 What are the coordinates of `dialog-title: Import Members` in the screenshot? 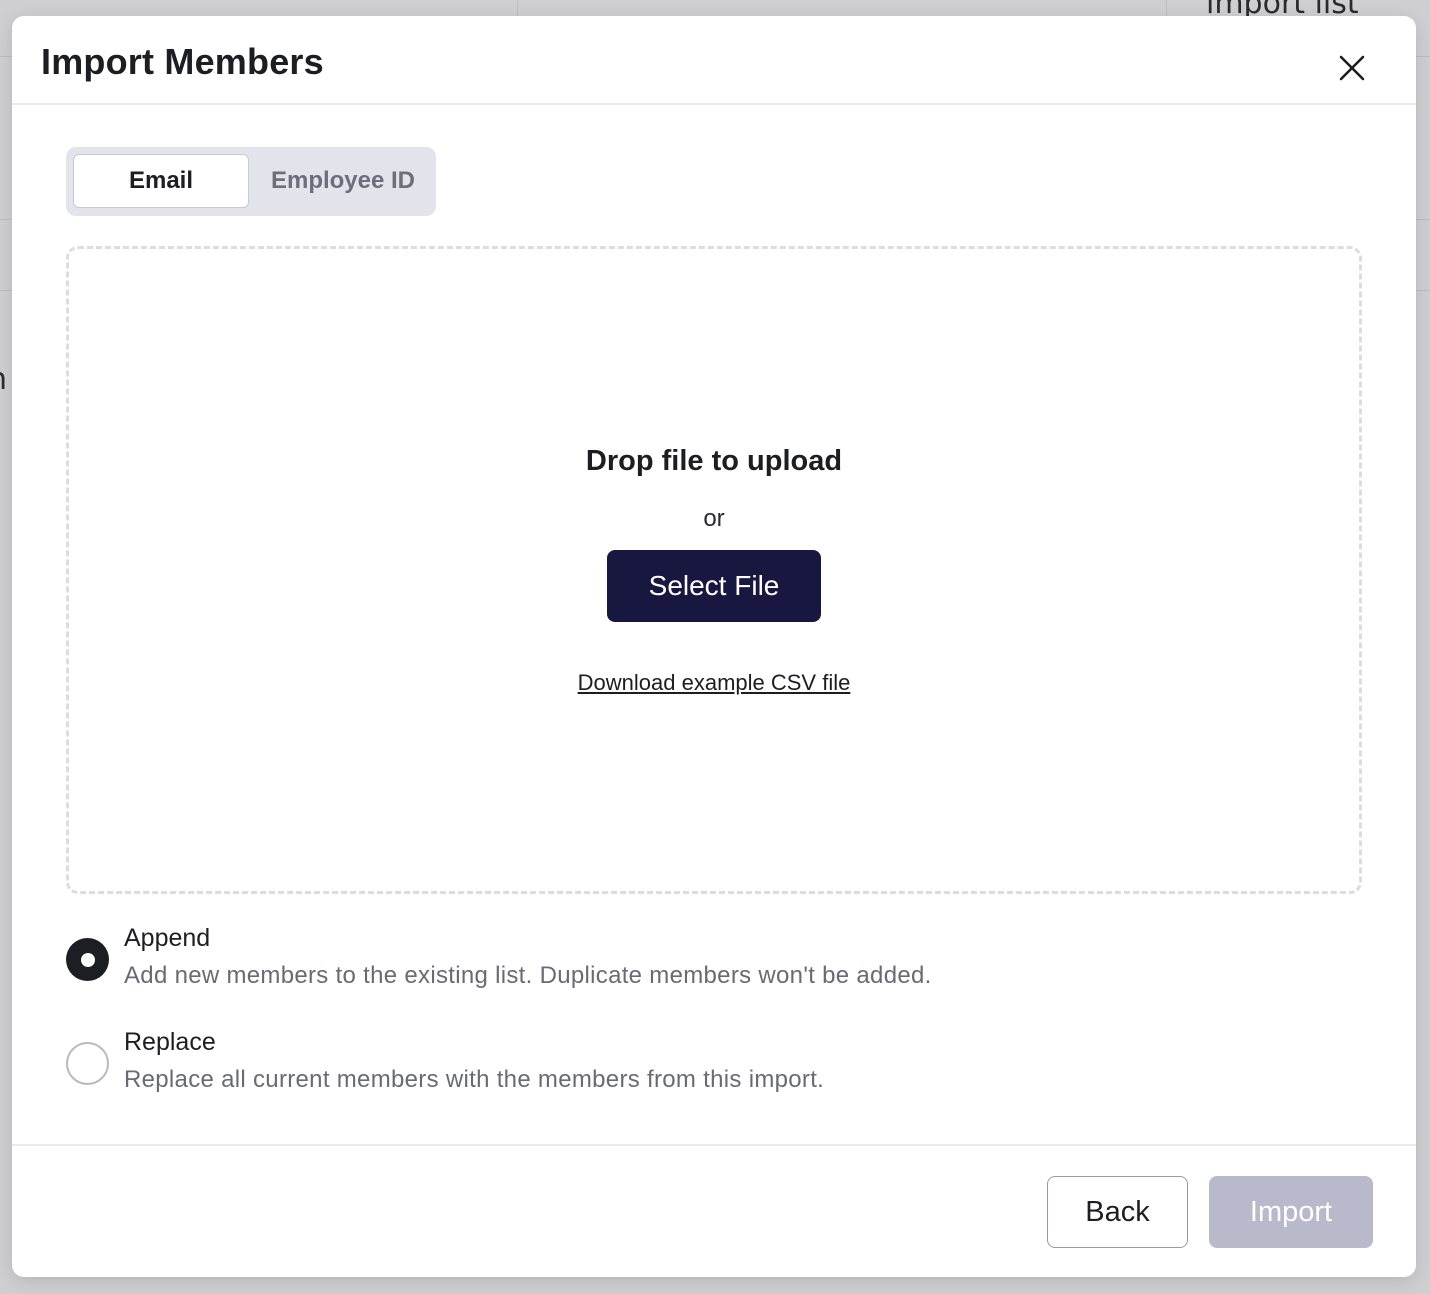 It's located at (182, 61).